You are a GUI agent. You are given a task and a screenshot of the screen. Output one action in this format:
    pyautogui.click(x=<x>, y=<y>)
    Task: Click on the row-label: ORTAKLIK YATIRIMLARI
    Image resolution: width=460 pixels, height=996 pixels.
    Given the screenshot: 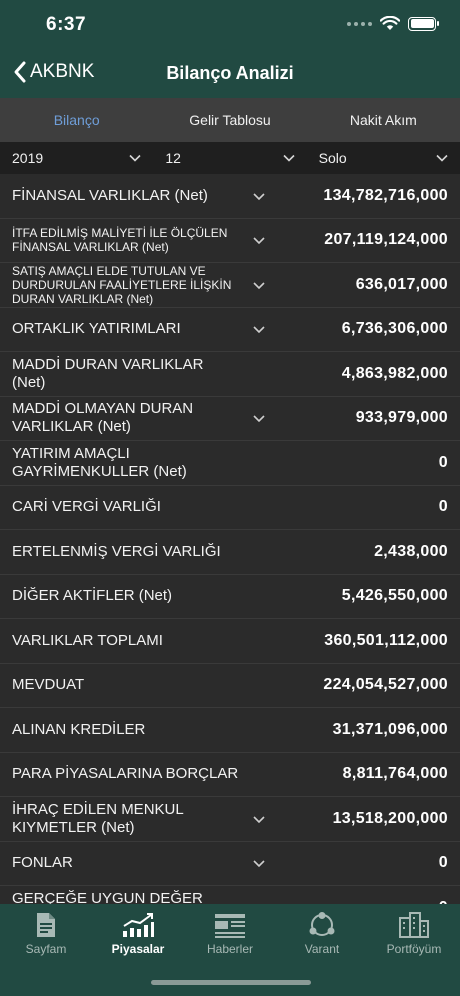 What is the action you would take?
    pyautogui.click(x=96, y=329)
    